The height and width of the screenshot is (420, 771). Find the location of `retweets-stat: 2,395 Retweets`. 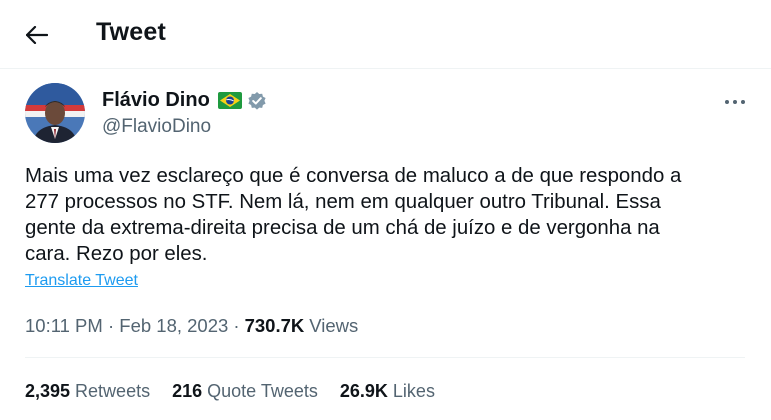

retweets-stat: 2,395 Retweets is located at coordinates (87, 391).